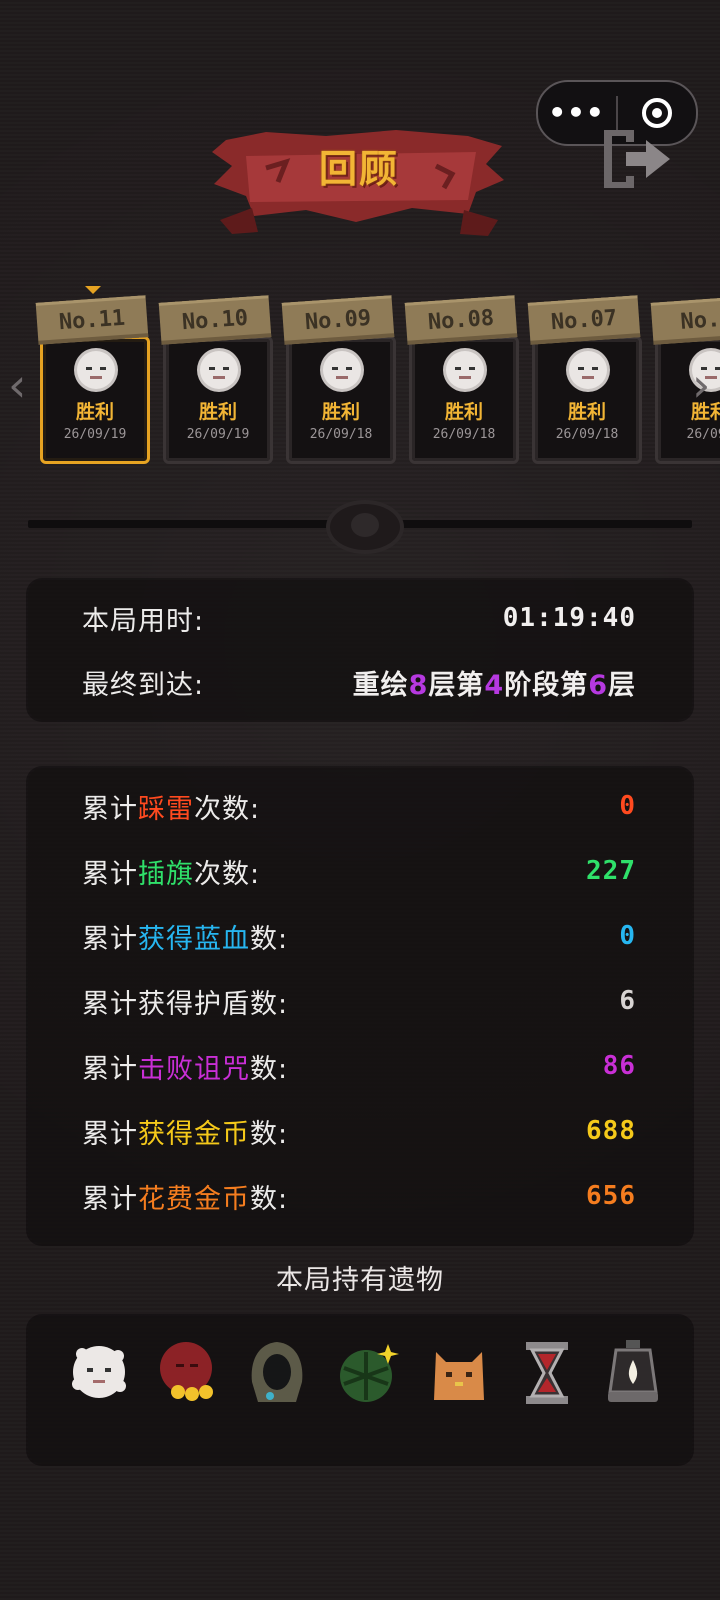  What do you see at coordinates (418, 685) in the screenshot?
I see `reach-number: 8` at bounding box center [418, 685].